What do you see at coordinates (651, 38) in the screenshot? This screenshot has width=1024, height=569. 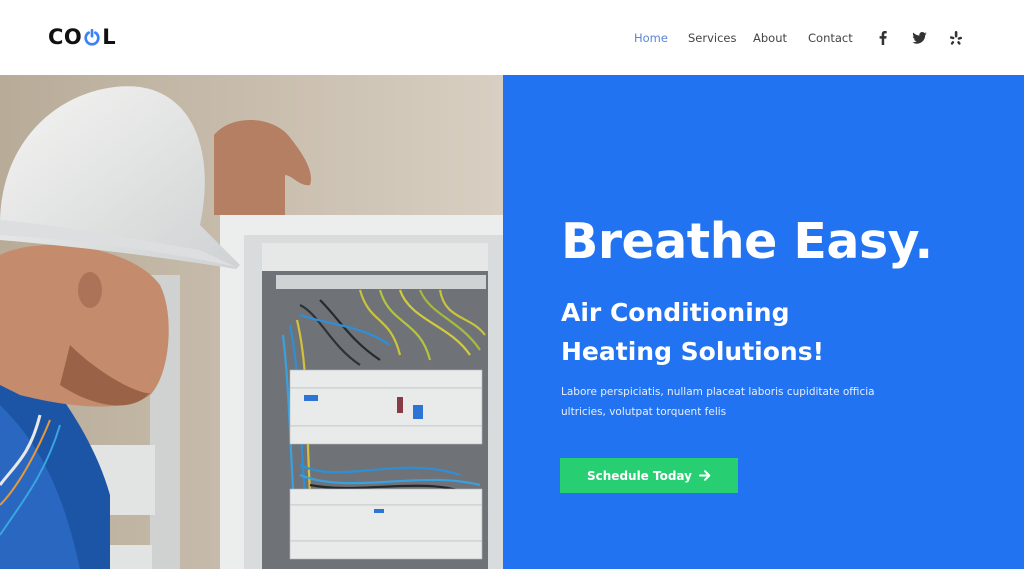 I see `nav-home: Home` at bounding box center [651, 38].